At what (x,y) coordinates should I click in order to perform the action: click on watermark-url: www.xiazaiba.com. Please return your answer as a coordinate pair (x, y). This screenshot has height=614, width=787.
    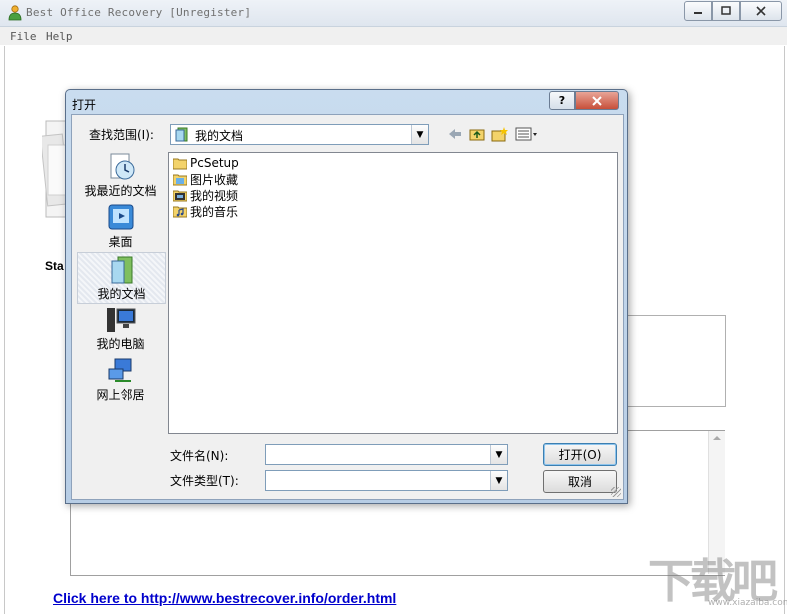
    Looking at the image, I should click on (747, 603).